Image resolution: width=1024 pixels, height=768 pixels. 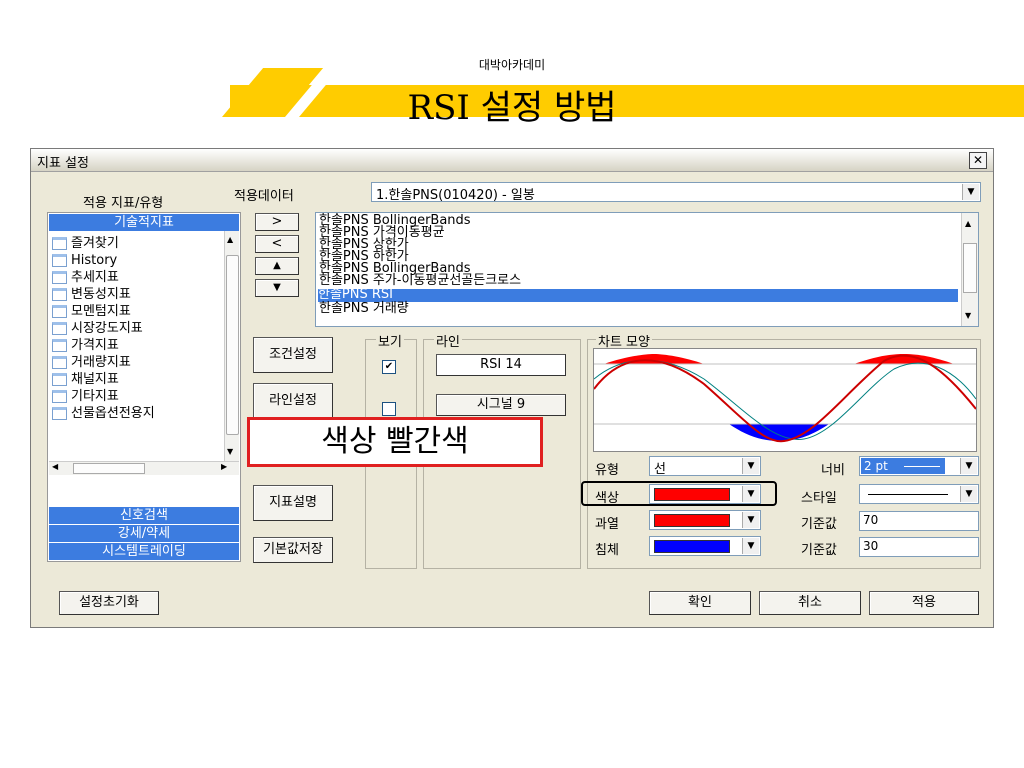 What do you see at coordinates (919, 547) in the screenshot?
I see `oversold-base-input: 30` at bounding box center [919, 547].